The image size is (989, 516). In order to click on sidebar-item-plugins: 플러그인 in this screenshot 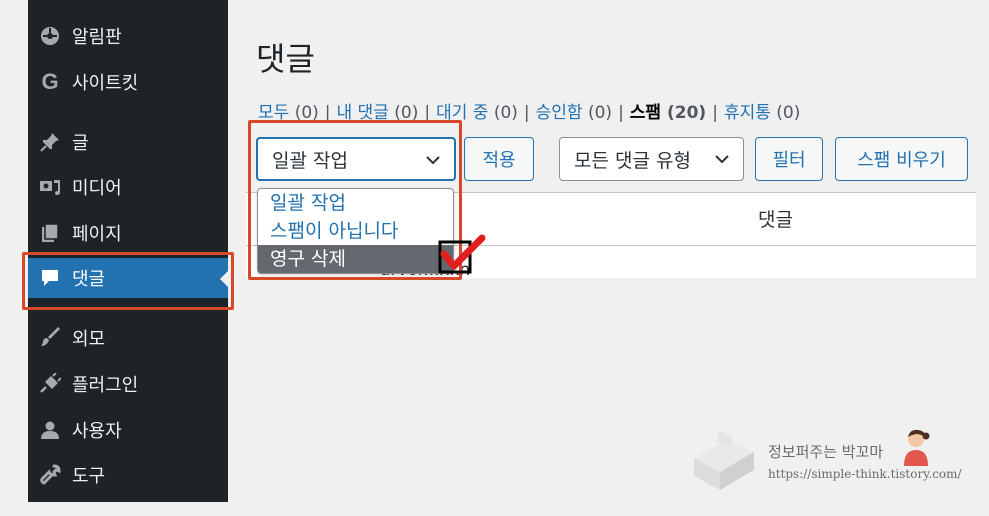, I will do `click(128, 384)`.